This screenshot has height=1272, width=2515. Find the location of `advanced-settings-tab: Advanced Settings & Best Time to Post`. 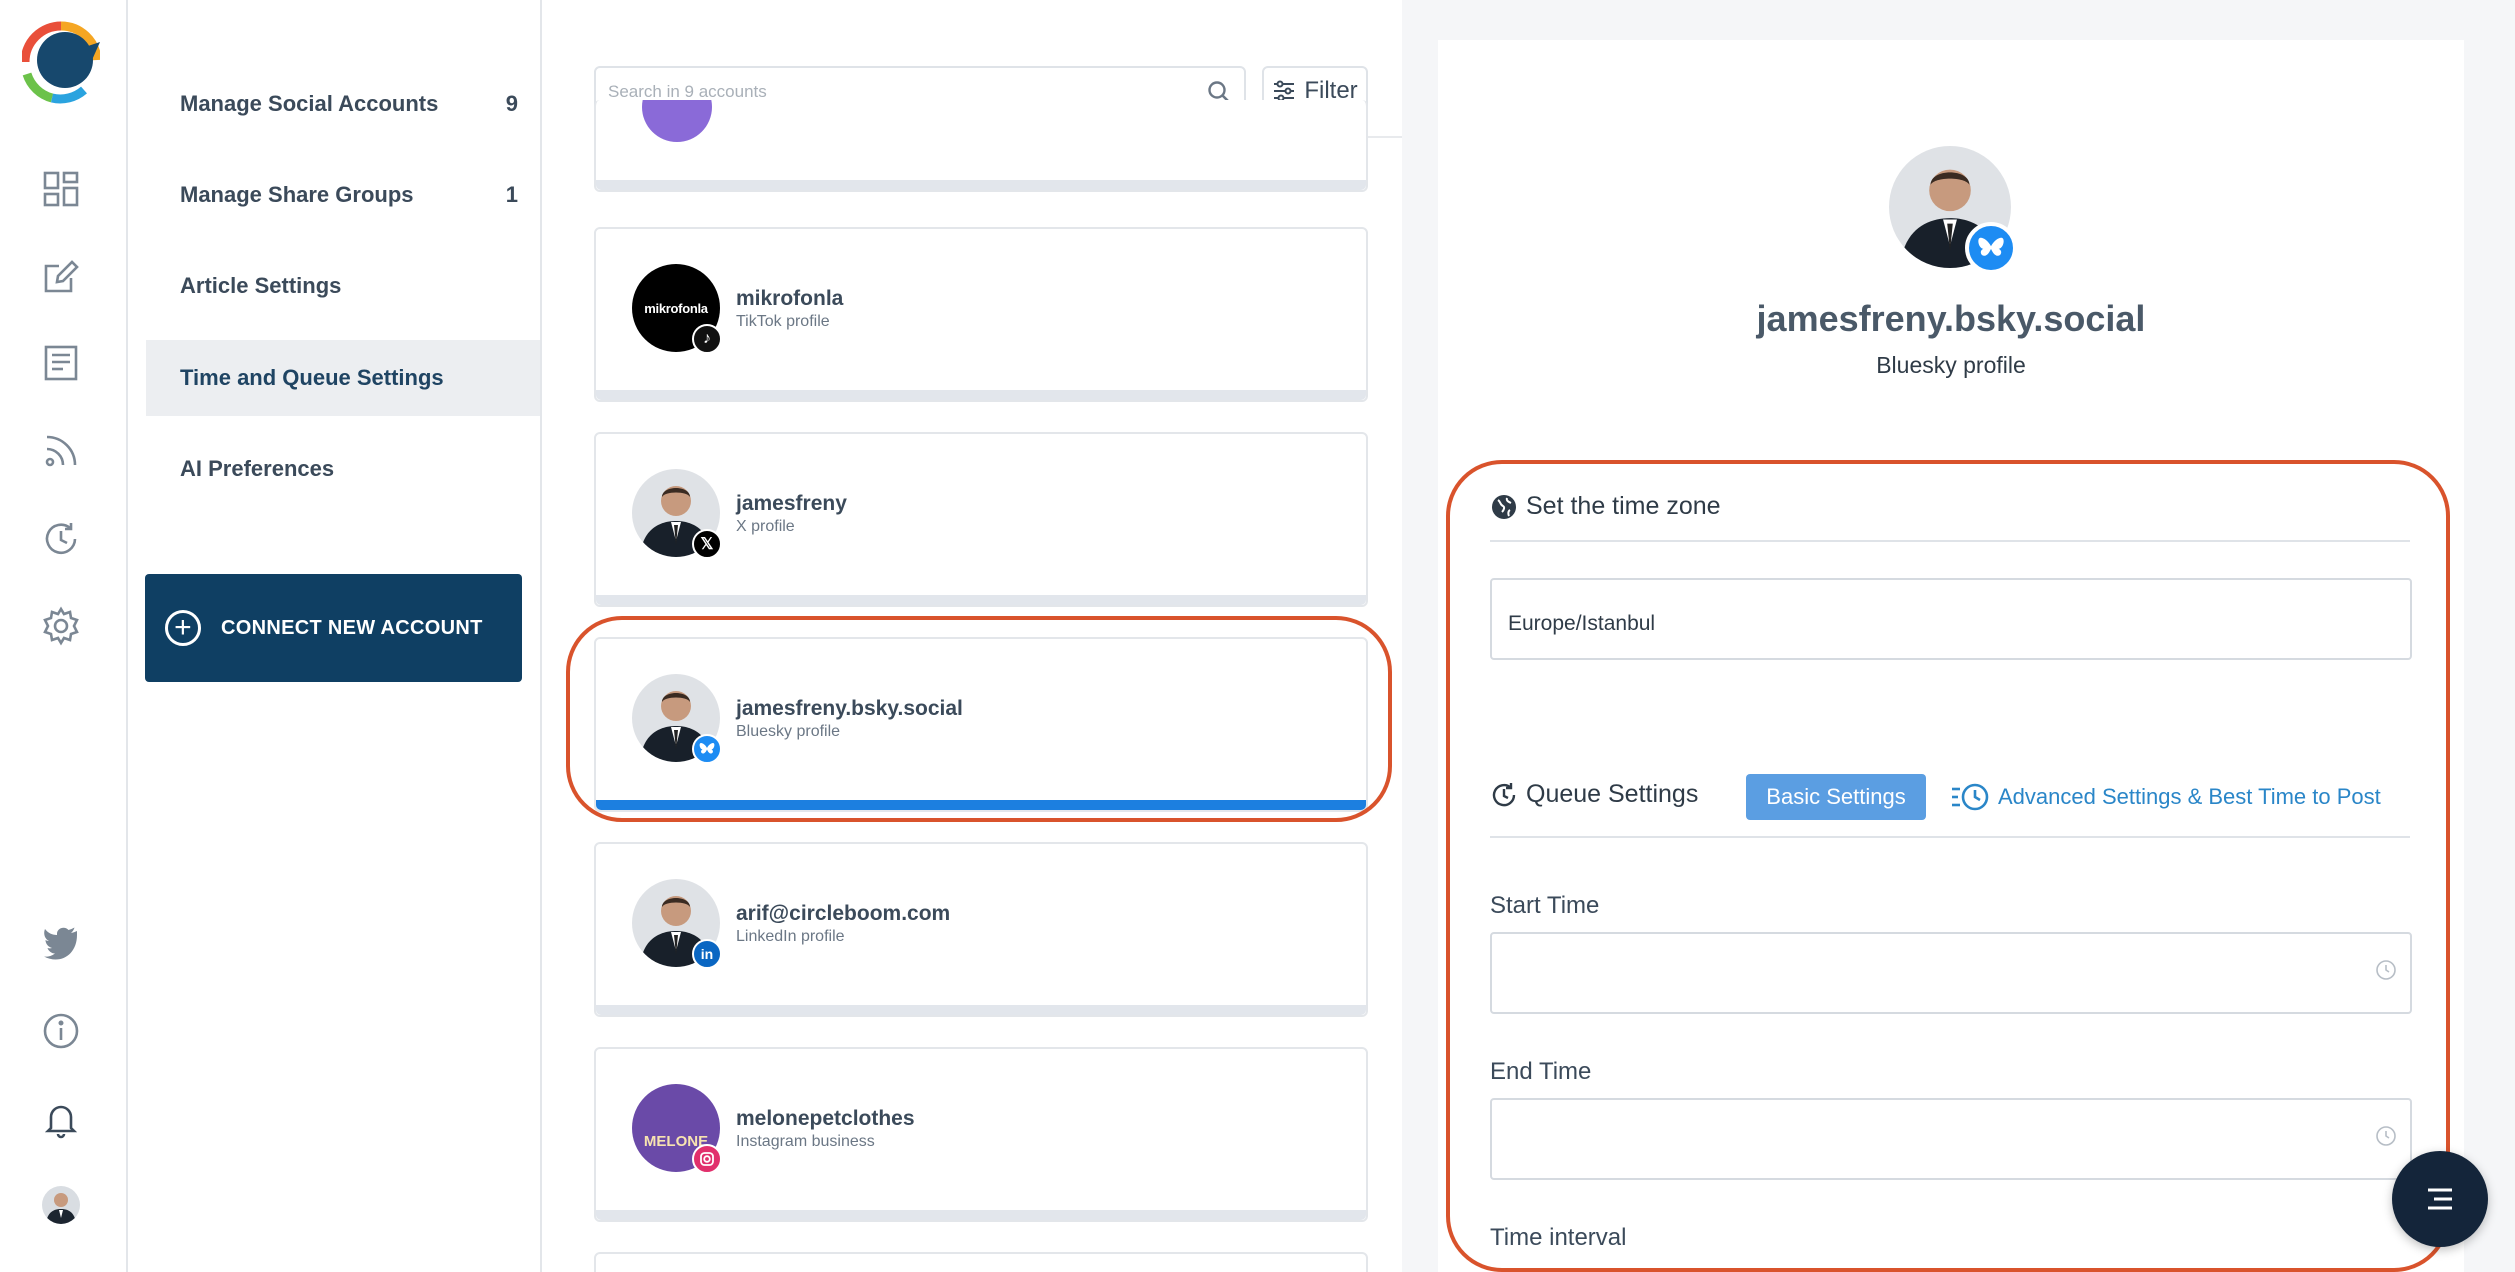

advanced-settings-tab: Advanced Settings & Best Time to Post is located at coordinates (2165, 797).